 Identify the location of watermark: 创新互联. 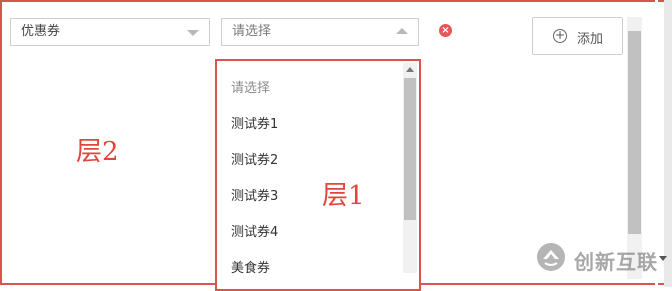
(601, 259).